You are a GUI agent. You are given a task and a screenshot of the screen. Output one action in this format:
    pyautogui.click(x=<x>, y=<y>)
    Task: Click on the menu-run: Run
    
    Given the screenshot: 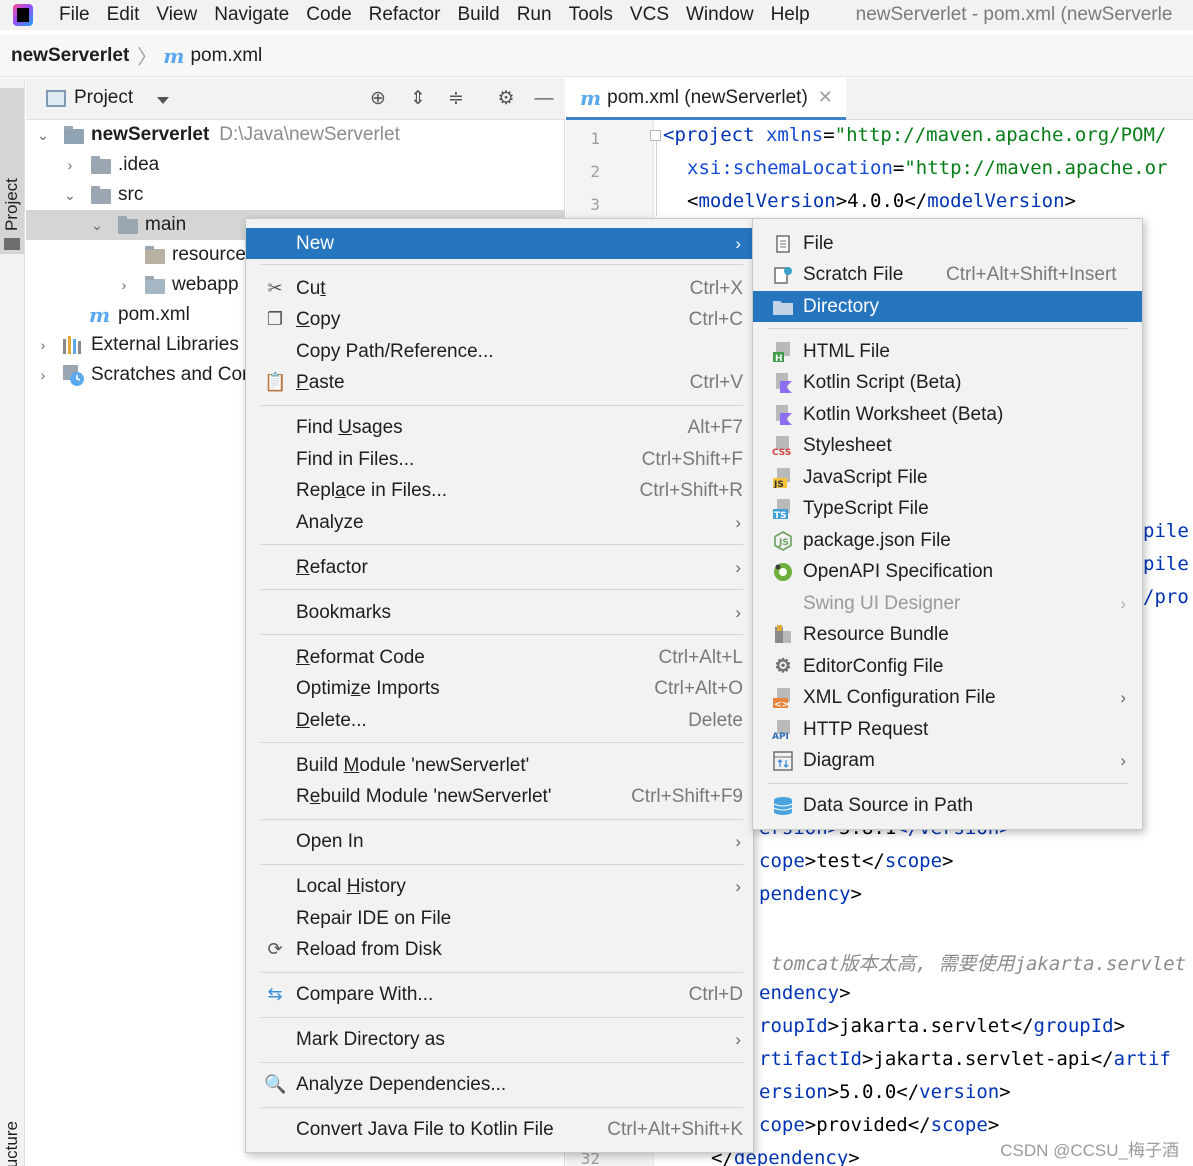 What is the action you would take?
    pyautogui.click(x=534, y=15)
    